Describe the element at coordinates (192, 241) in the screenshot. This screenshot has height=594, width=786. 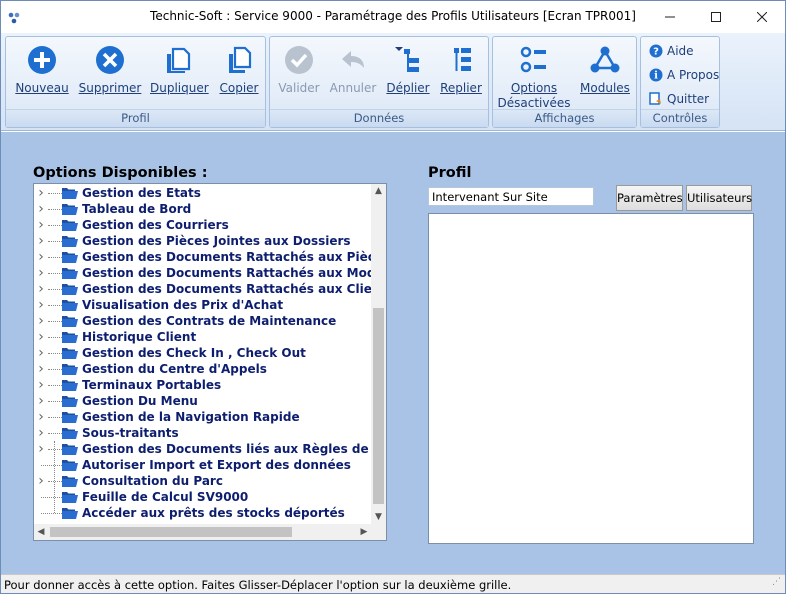
I see `tree-item: › Gestion des Pièces Jointes aux Dossiers` at that location.